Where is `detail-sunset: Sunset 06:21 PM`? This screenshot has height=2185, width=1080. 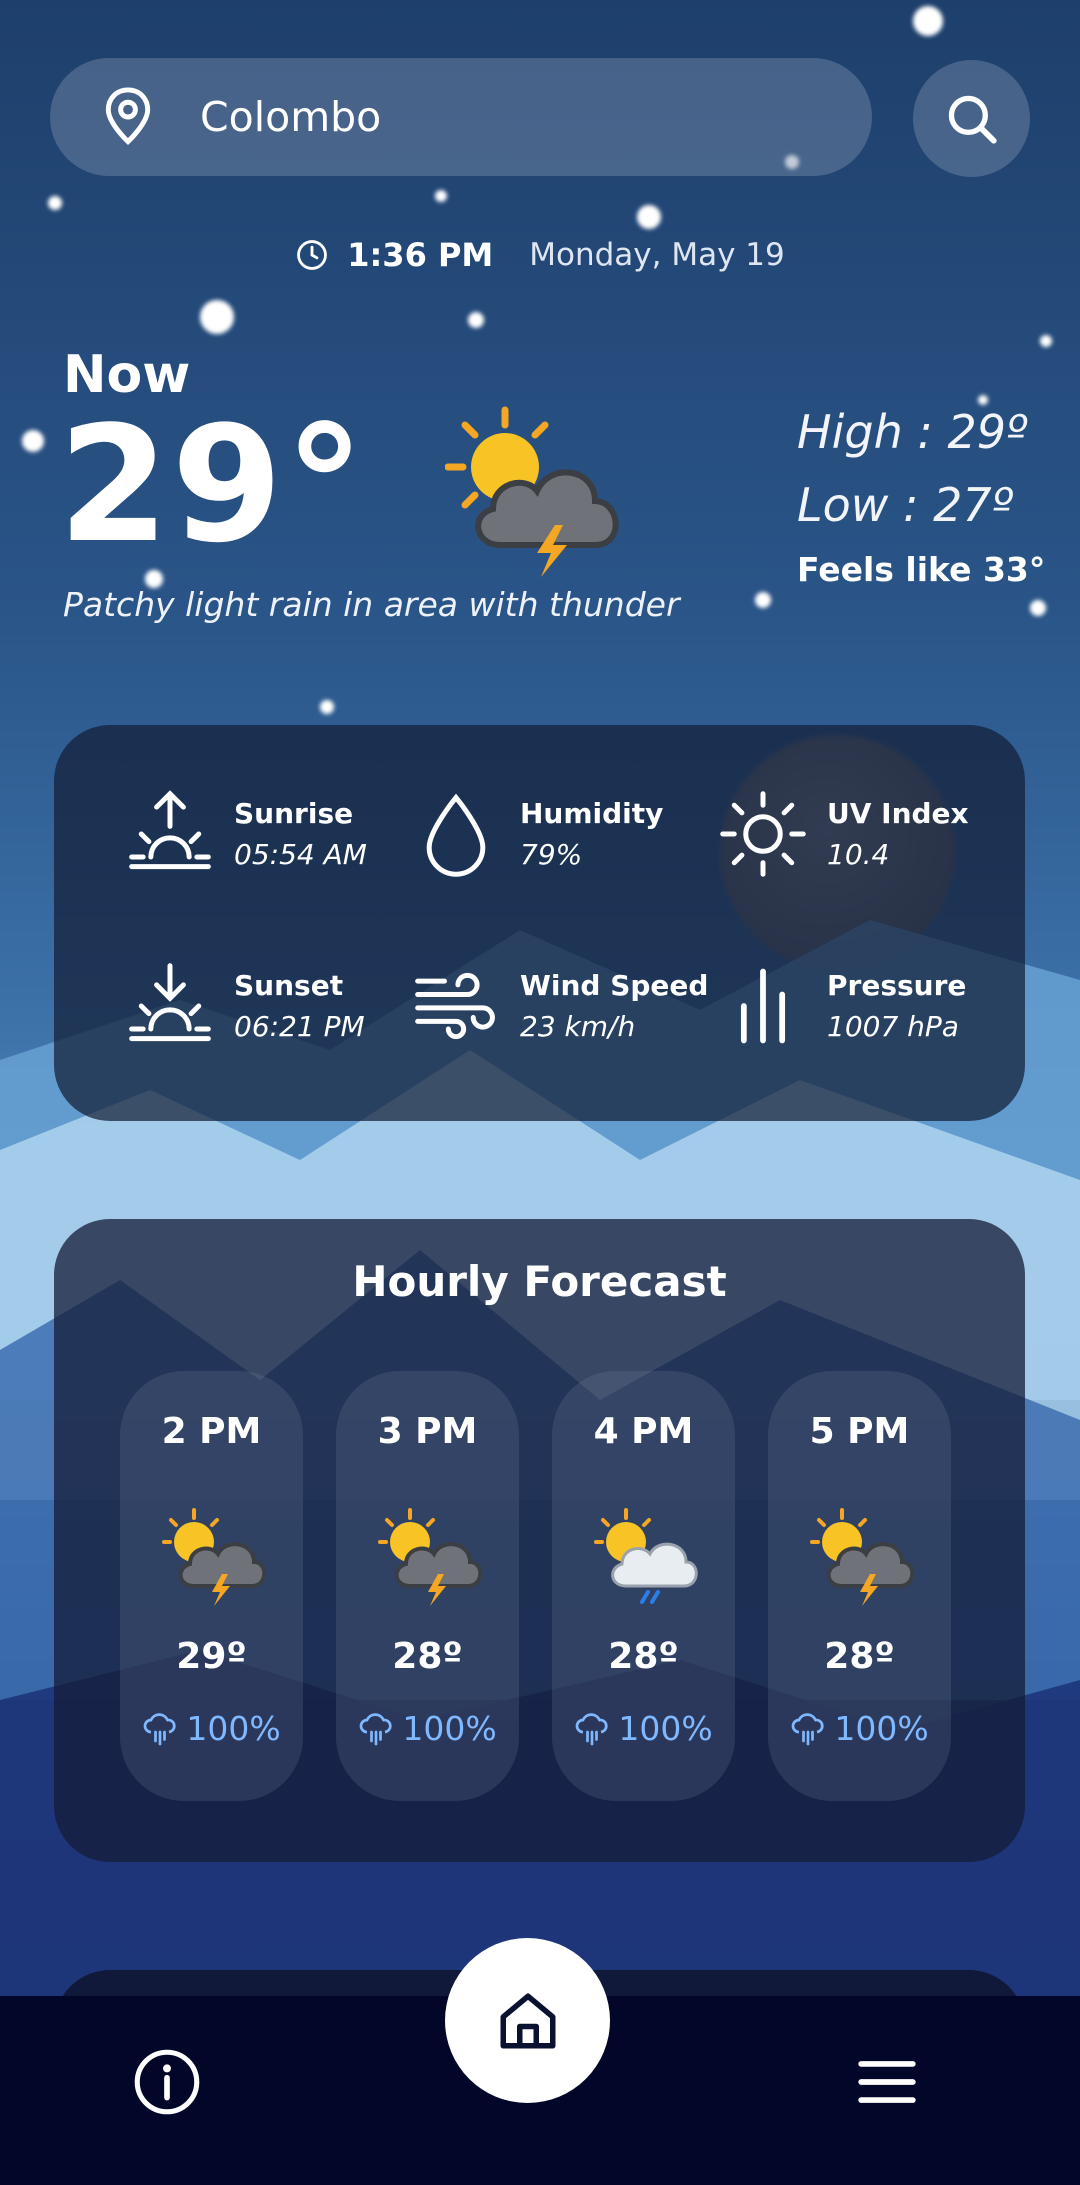 detail-sunset: Sunset 06:21 PM is located at coordinates (244, 1006).